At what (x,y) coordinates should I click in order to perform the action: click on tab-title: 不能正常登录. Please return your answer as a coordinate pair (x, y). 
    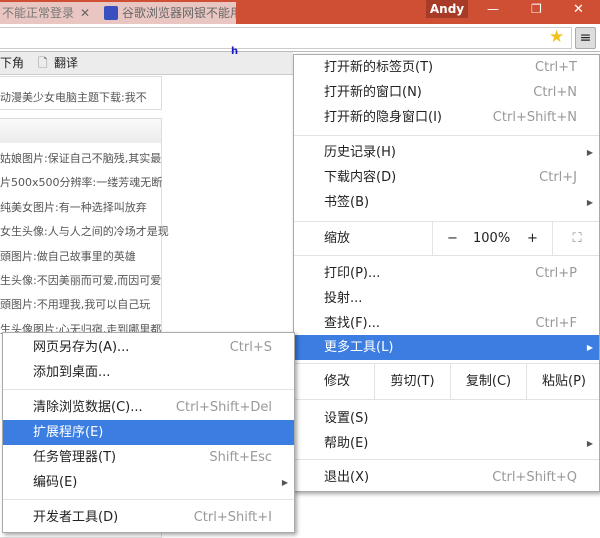
    Looking at the image, I should click on (38, 13).